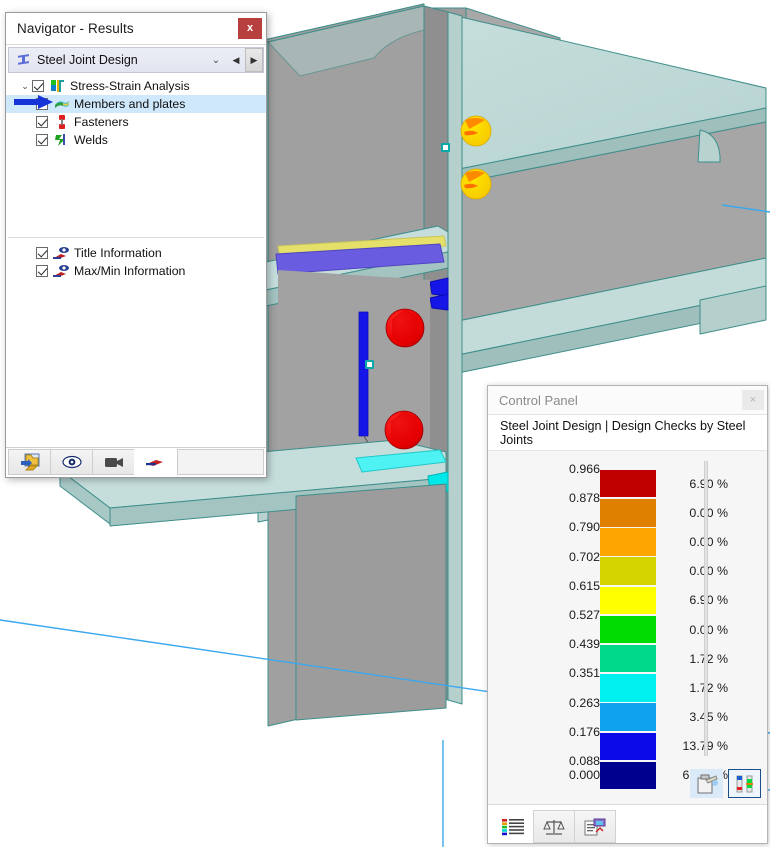 Image resolution: width=770 pixels, height=847 pixels. What do you see at coordinates (744, 783) in the screenshot?
I see `scale-settings-icon` at bounding box center [744, 783].